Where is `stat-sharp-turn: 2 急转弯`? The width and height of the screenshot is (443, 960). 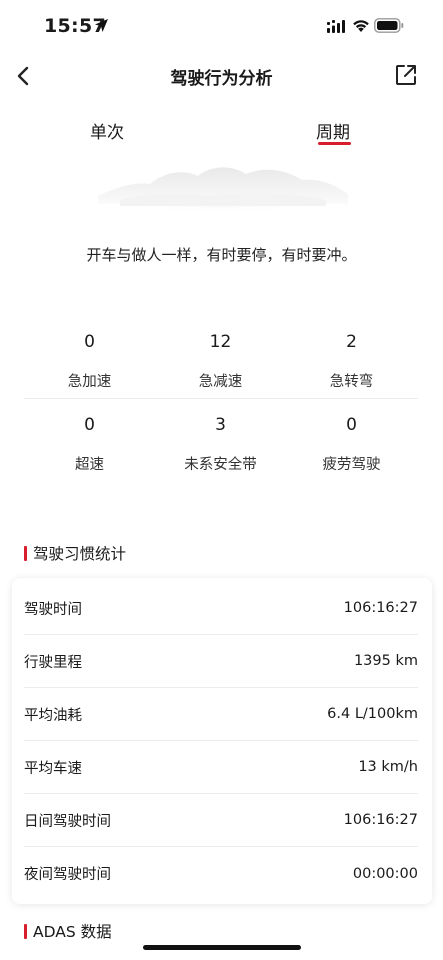 stat-sharp-turn: 2 急转弯 is located at coordinates (351, 361).